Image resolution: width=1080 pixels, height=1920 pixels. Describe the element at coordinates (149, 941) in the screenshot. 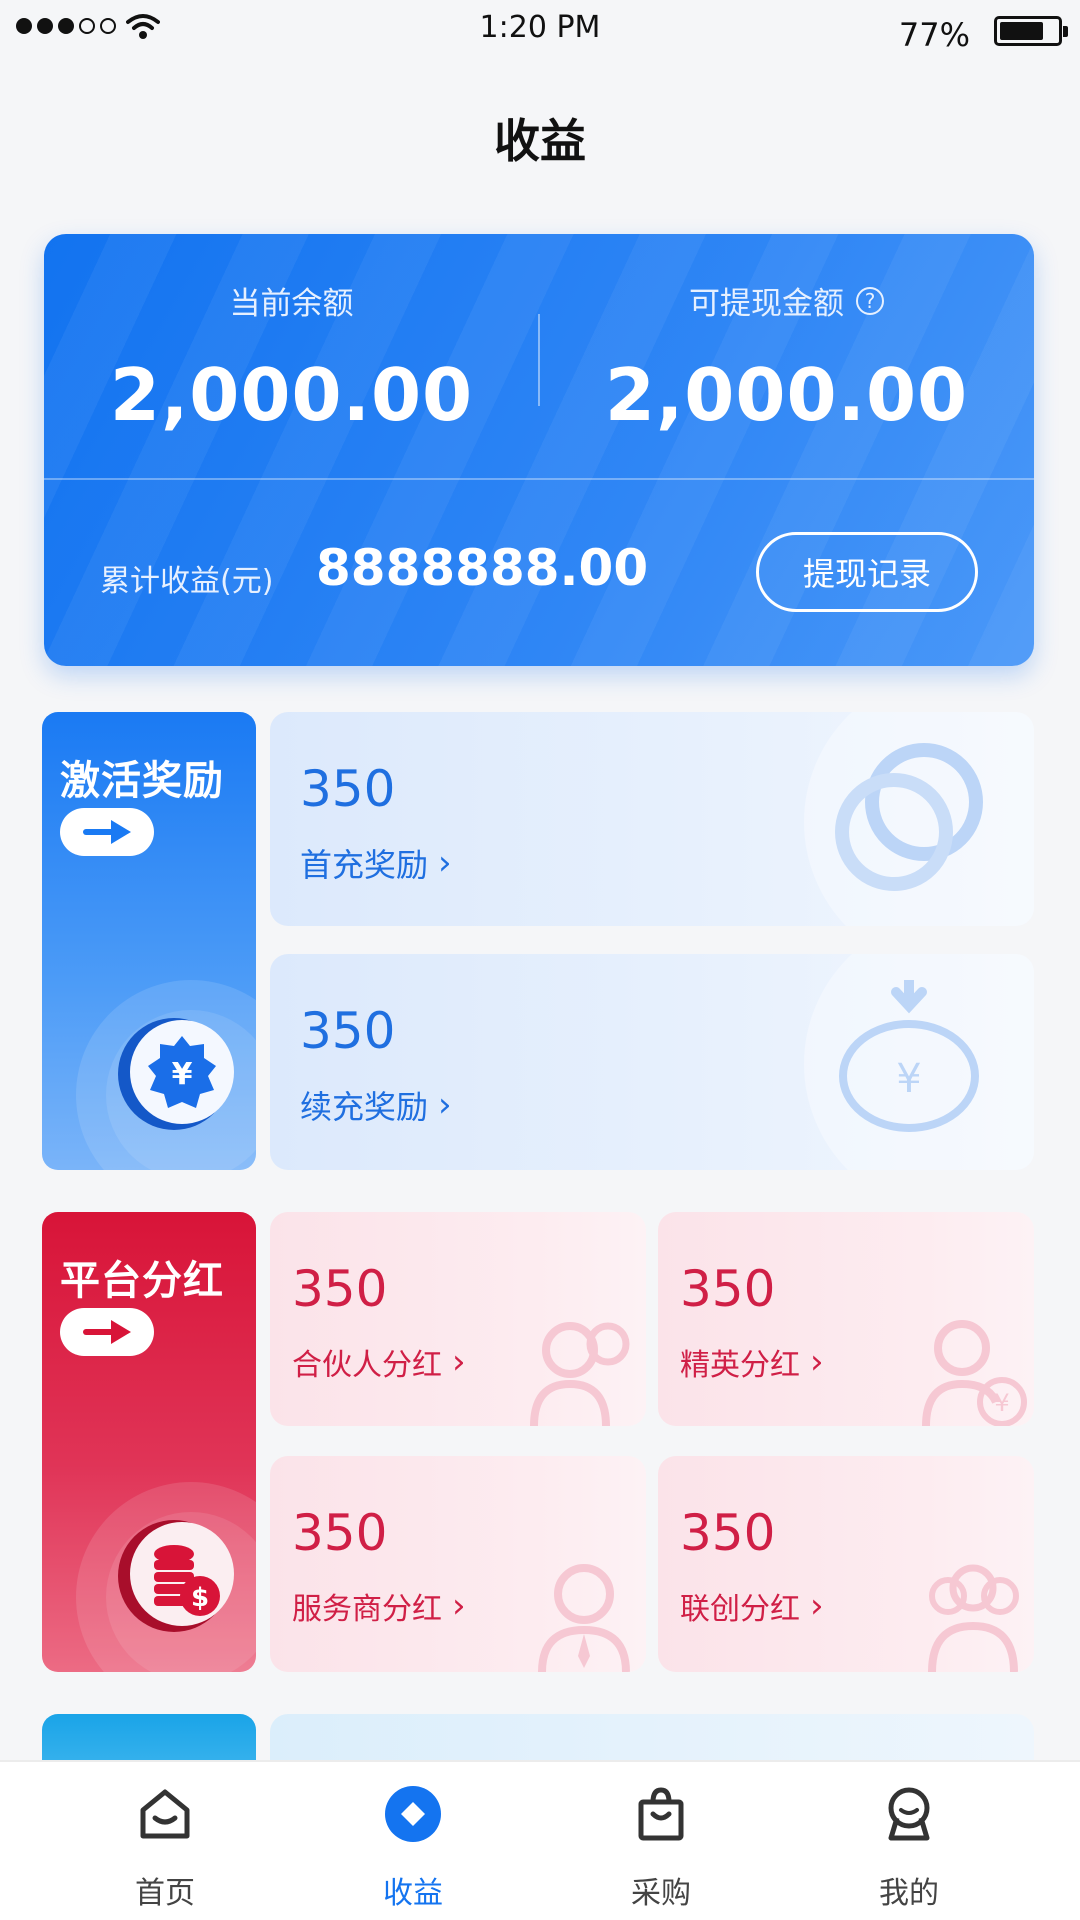

I see `activation-rewards-panel: 激活奖励 ¥` at that location.